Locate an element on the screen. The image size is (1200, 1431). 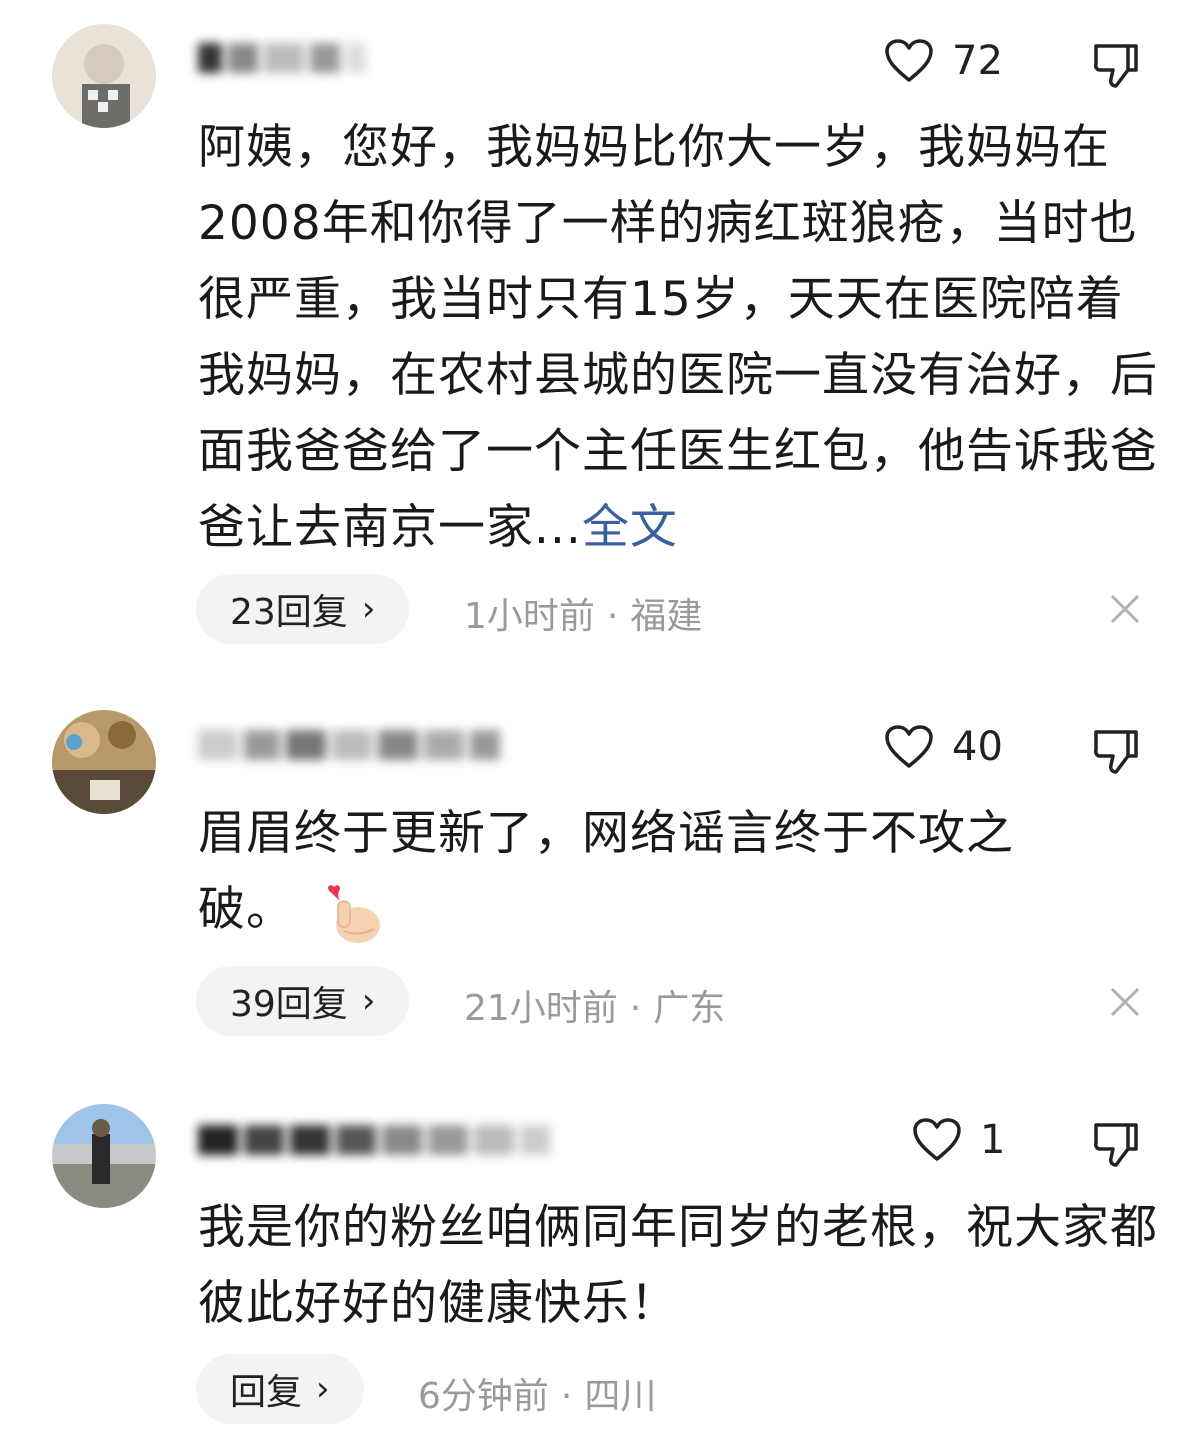
replies-button: 回复 › is located at coordinates (280, 1389).